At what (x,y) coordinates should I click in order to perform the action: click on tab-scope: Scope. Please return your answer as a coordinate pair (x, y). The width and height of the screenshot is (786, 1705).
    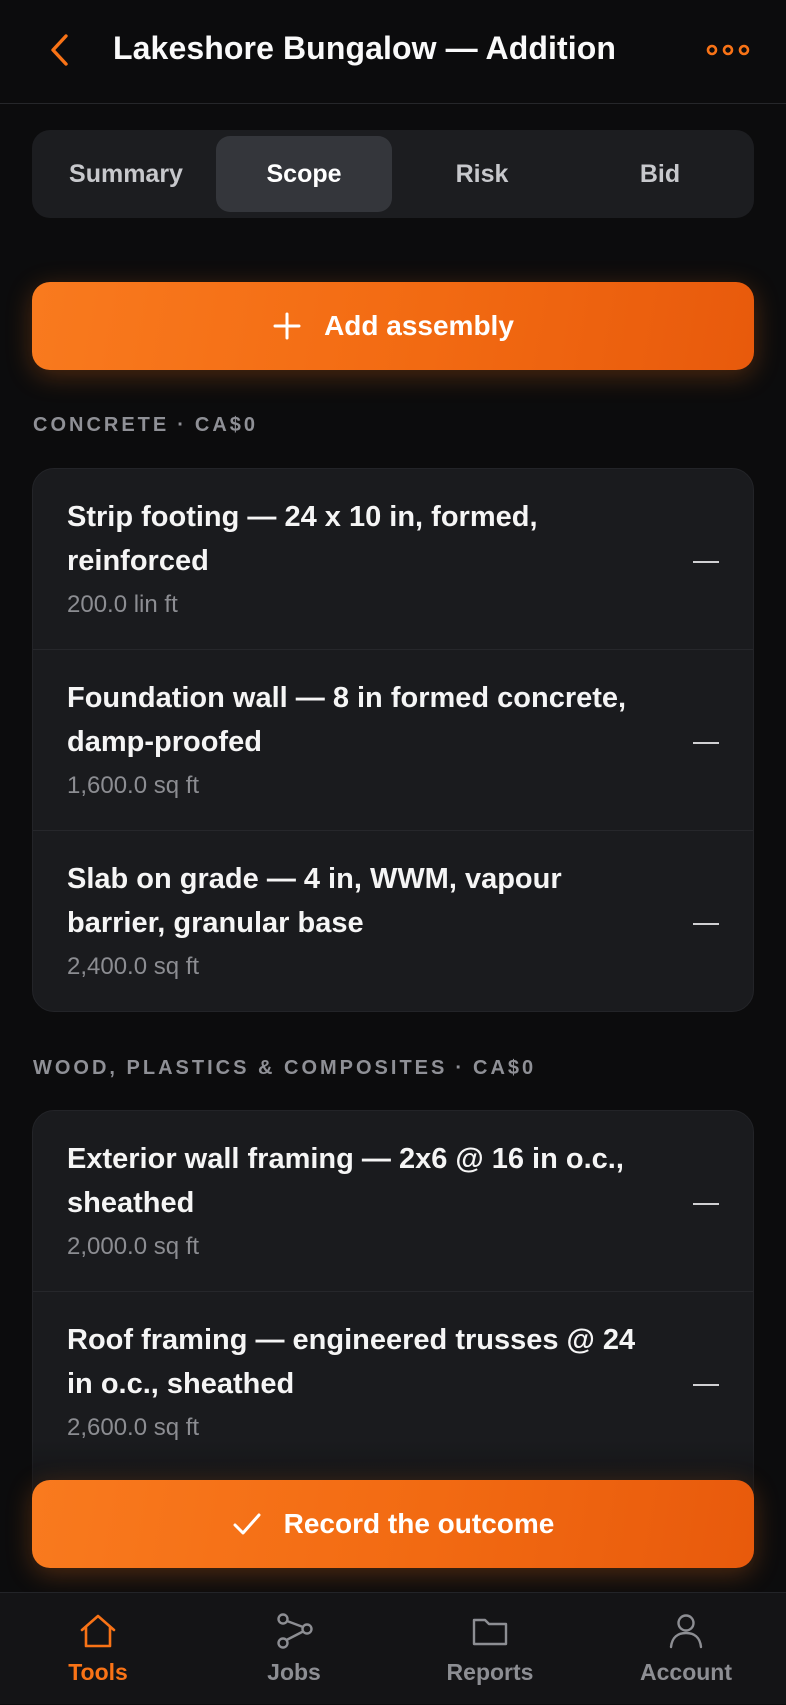
    Looking at the image, I should click on (304, 174).